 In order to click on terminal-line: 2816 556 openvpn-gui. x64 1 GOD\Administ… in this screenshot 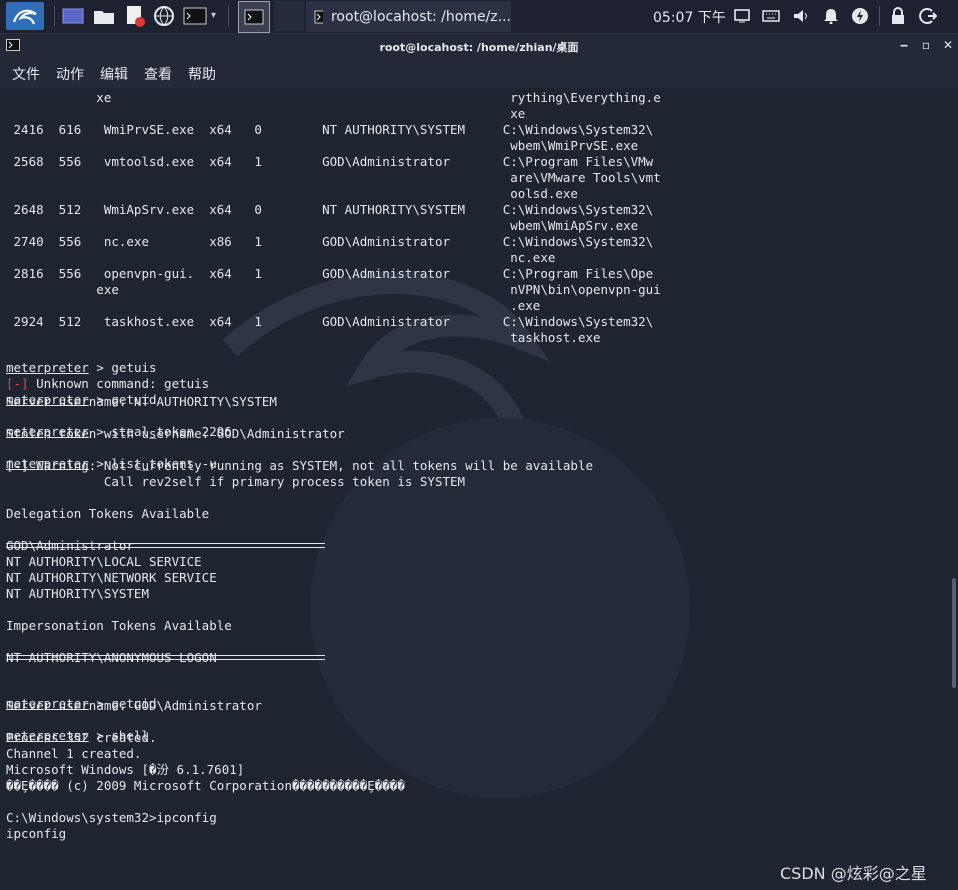, I will do `click(330, 273)`.